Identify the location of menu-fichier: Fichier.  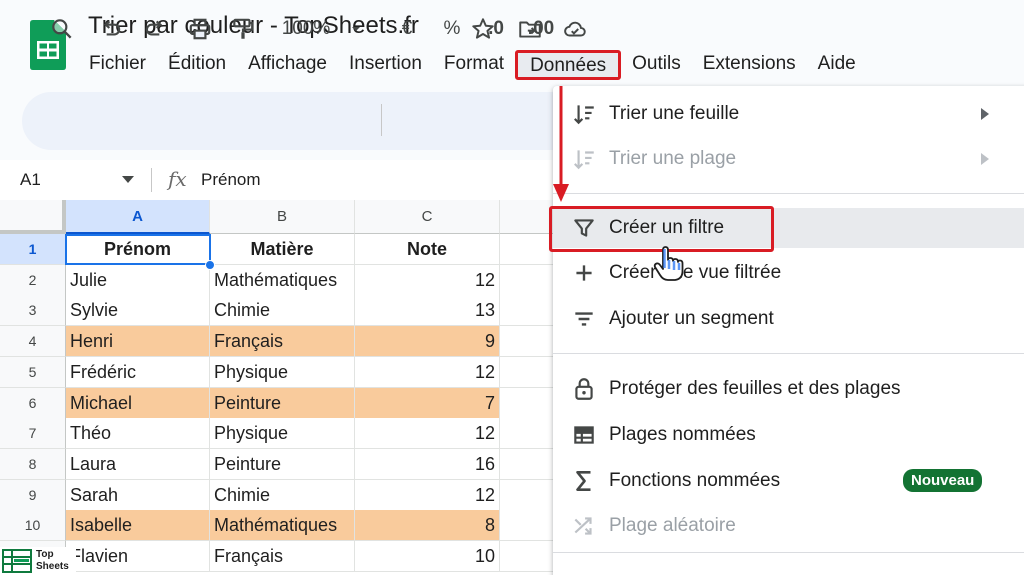
(117, 65).